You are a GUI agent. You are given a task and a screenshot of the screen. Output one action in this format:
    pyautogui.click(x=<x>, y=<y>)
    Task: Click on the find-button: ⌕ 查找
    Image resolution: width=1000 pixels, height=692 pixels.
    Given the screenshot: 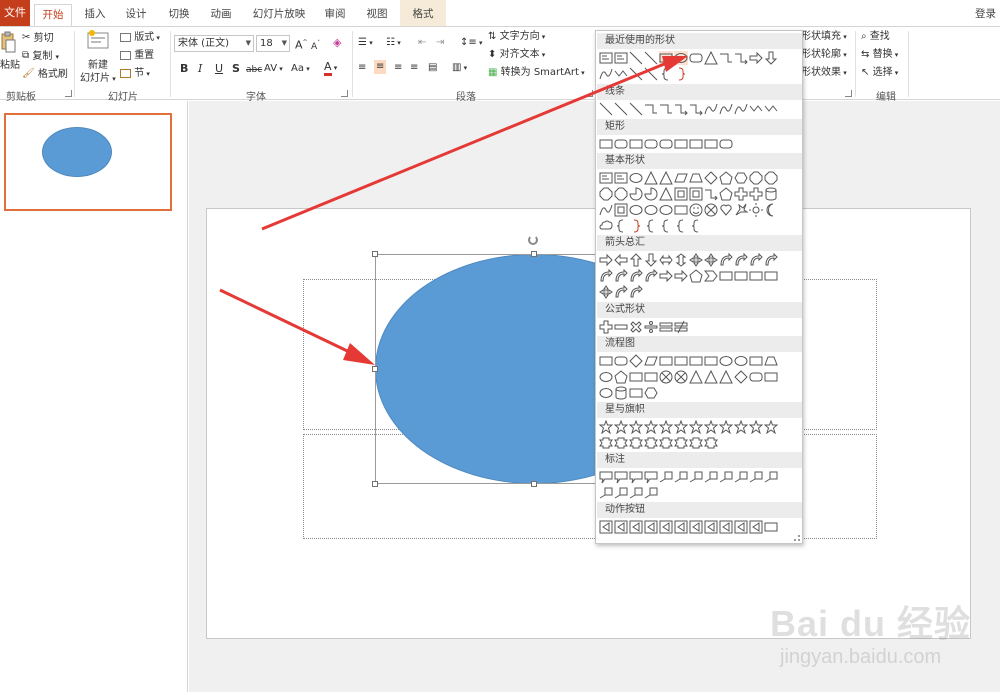 What is the action you would take?
    pyautogui.click(x=875, y=37)
    